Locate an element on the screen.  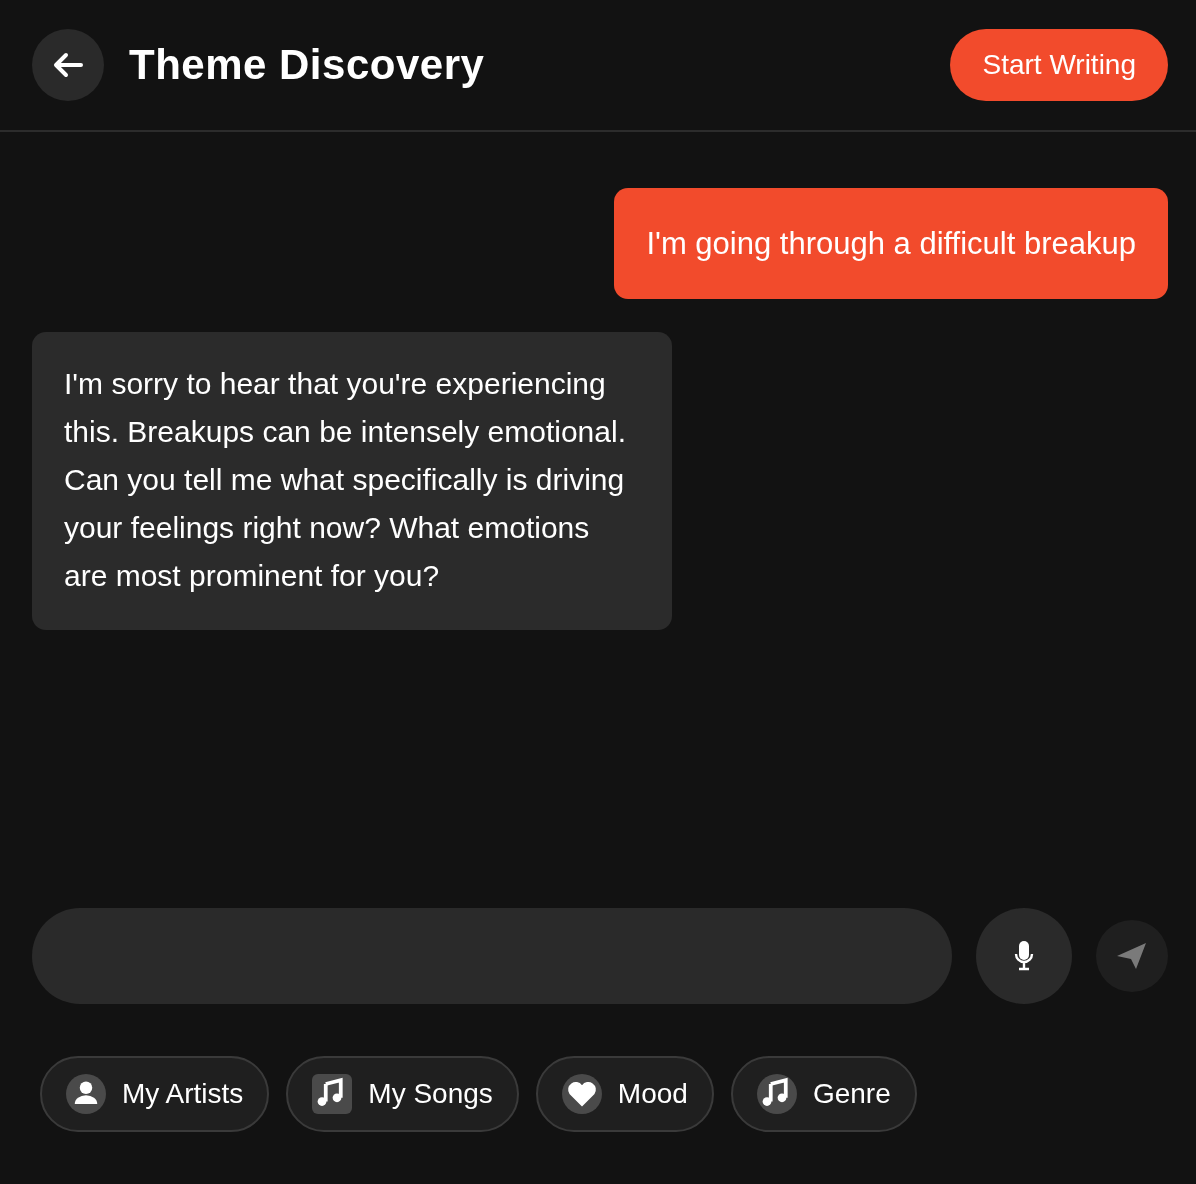
filter-chip: Genre is located at coordinates (823, 1094).